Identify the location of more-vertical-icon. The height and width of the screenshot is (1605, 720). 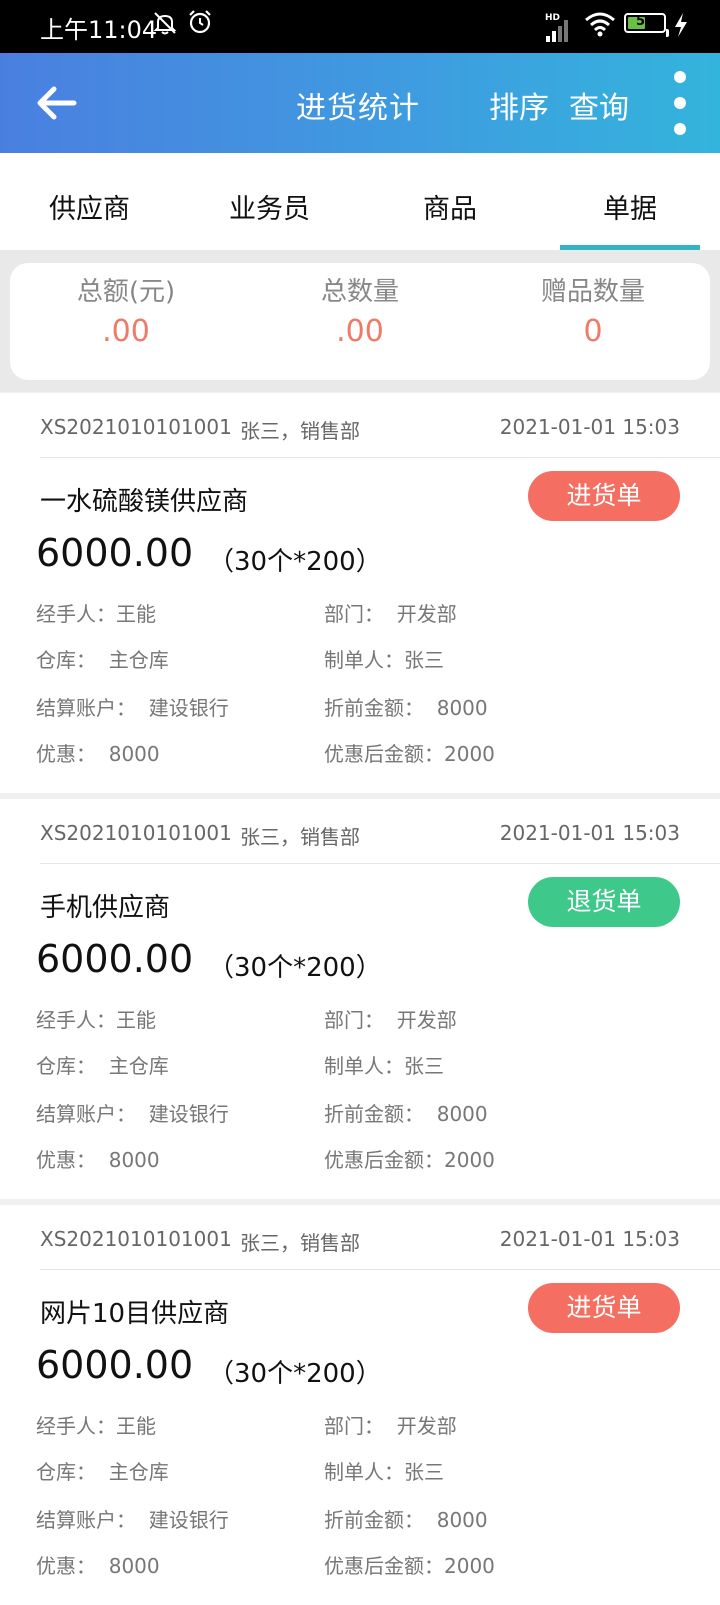
(680, 103).